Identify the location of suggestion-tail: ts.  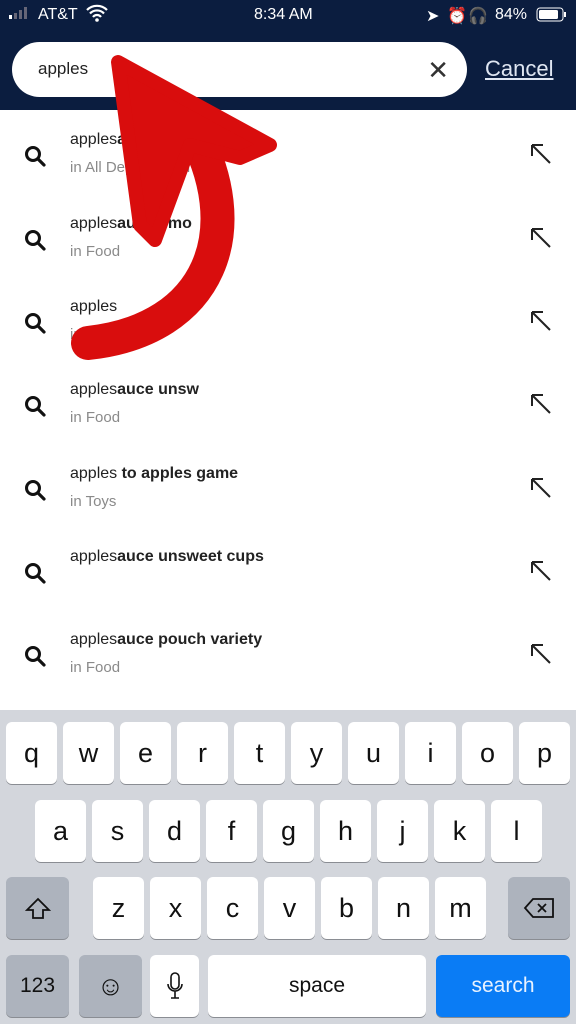
(215, 139).